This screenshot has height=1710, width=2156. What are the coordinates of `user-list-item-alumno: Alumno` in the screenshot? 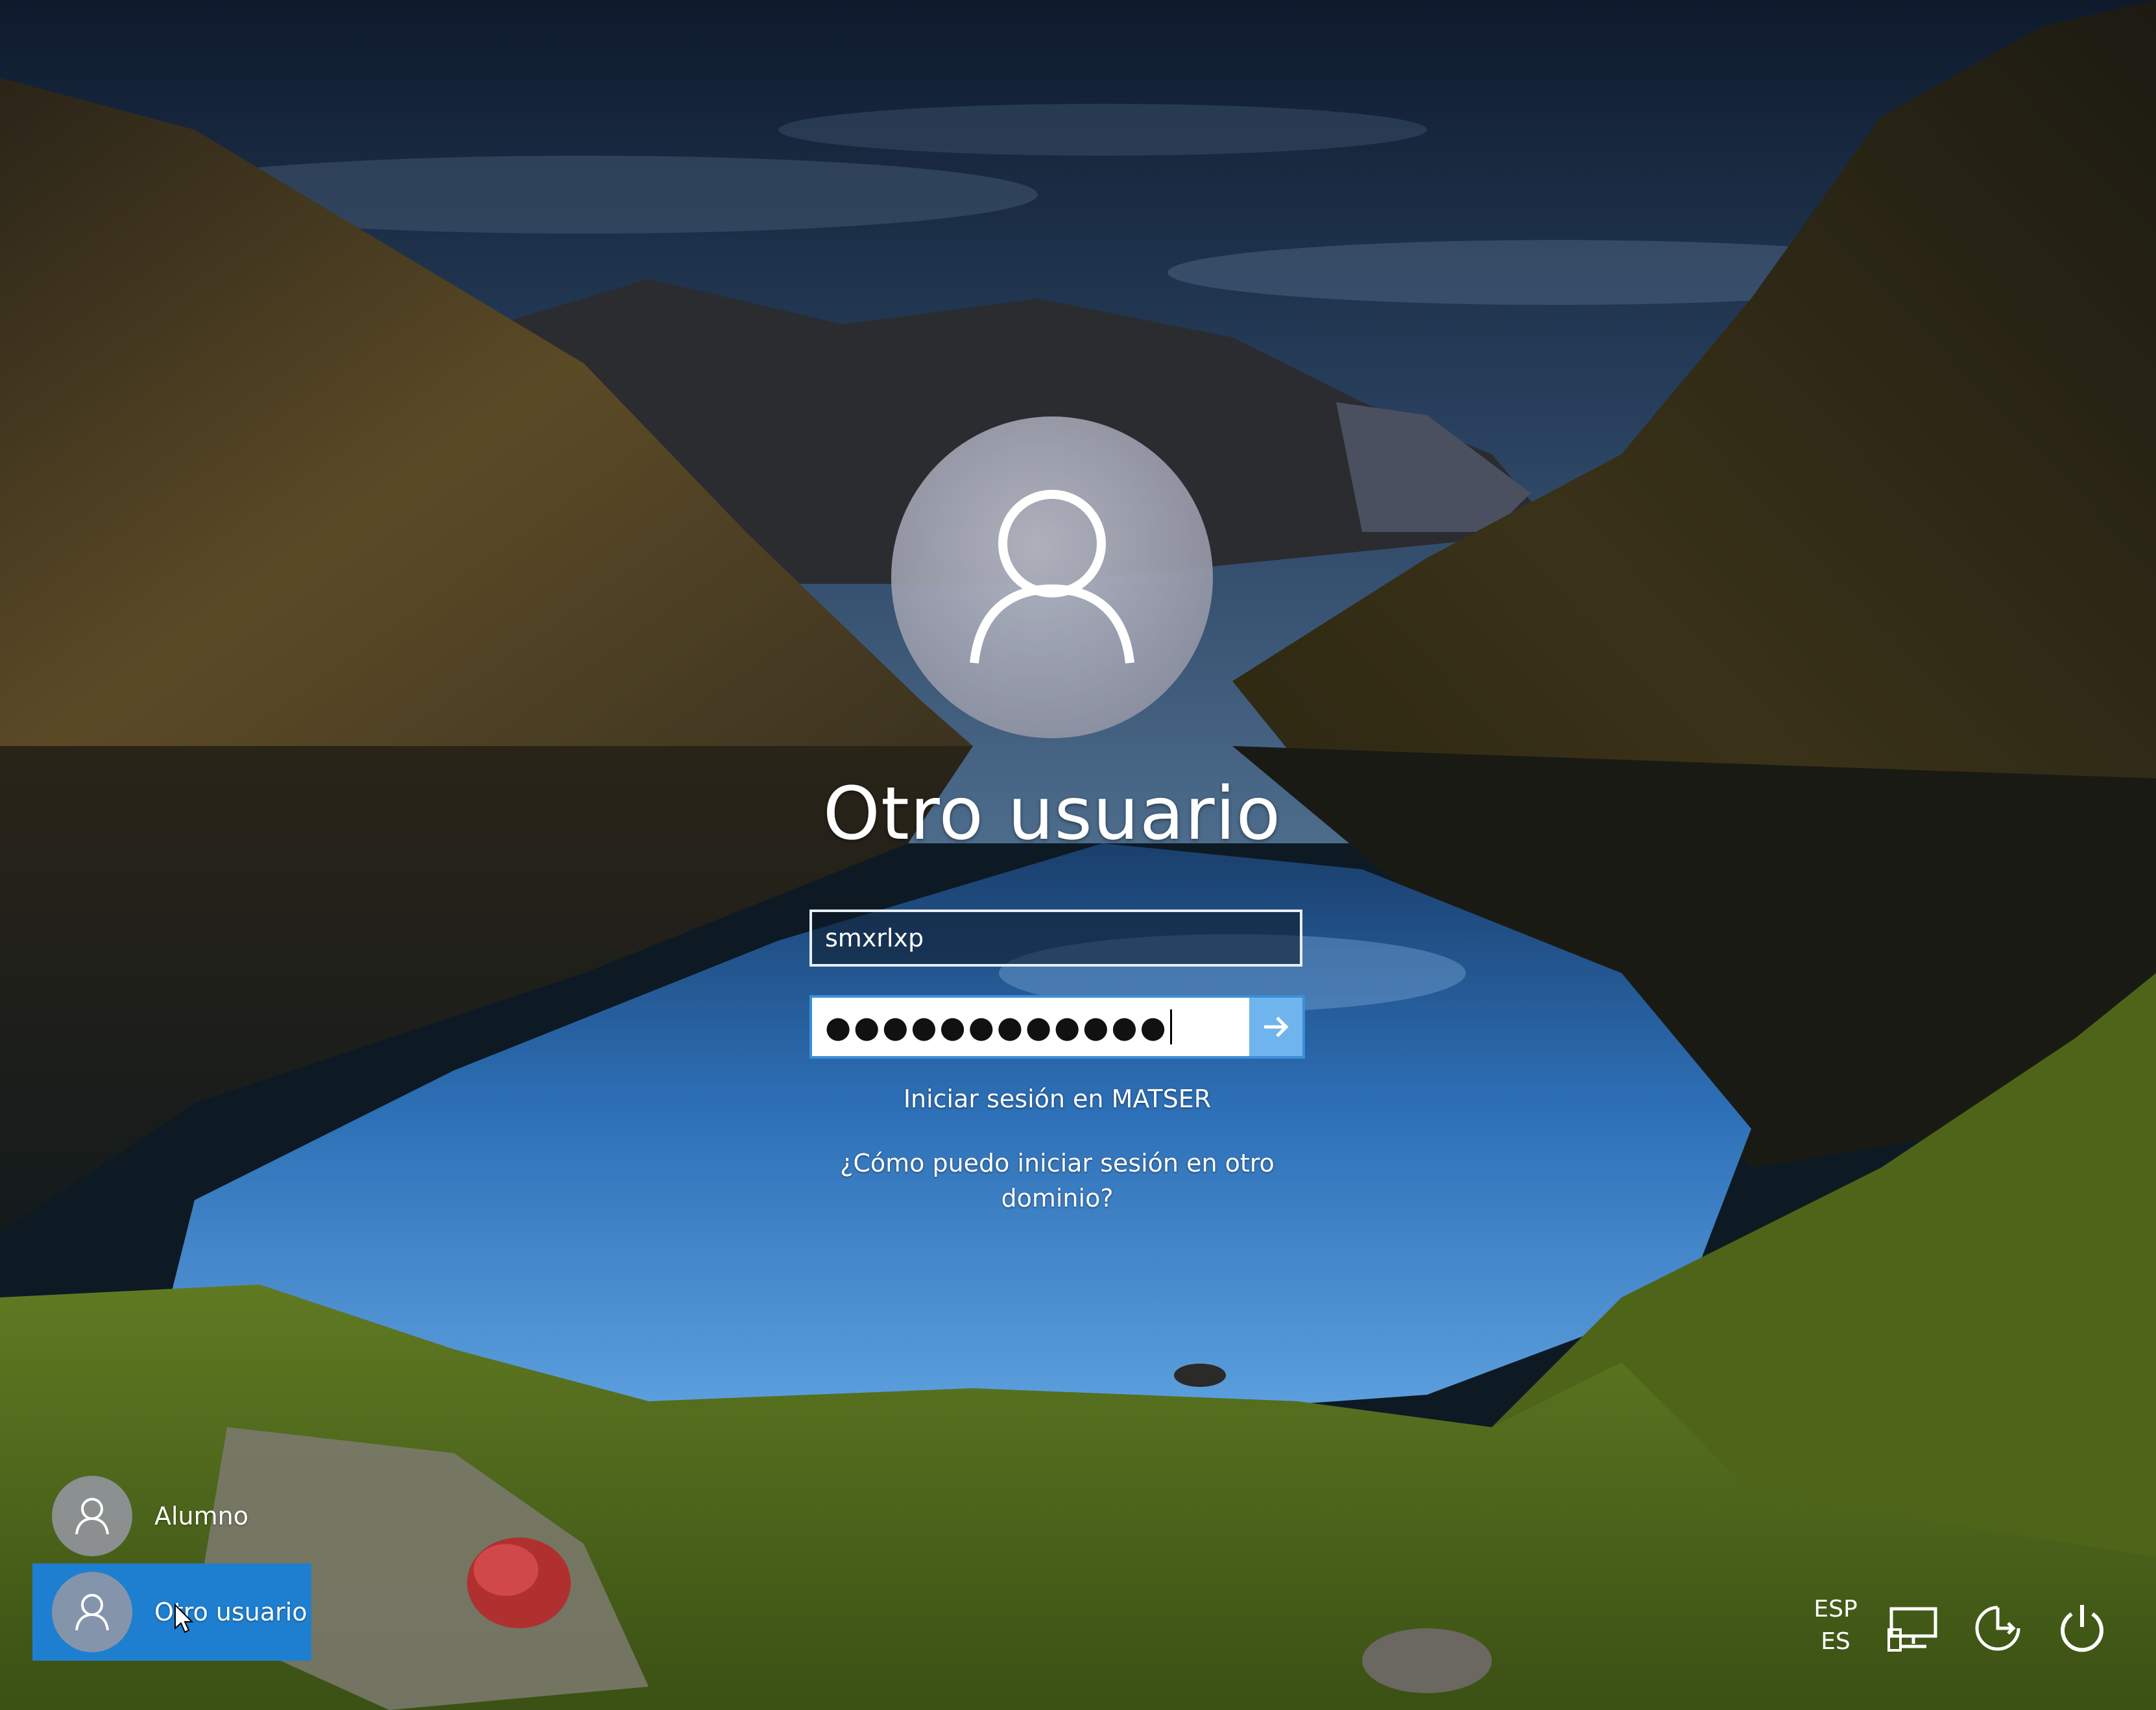 It's located at (171, 1516).